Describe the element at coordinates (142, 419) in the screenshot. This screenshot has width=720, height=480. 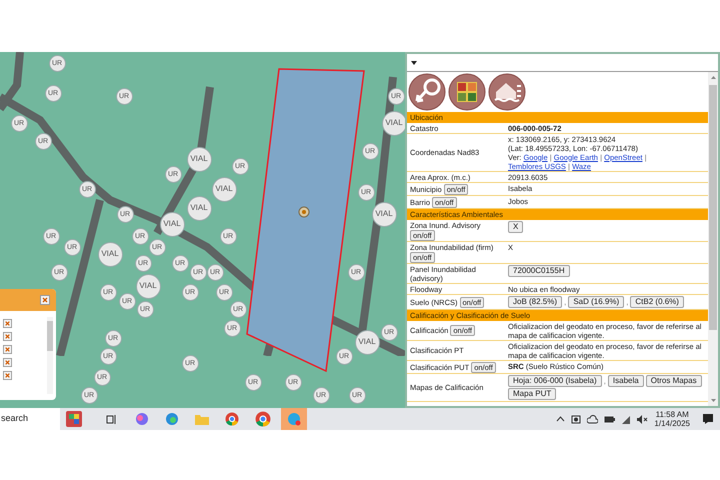
I see `copilot-icon` at that location.